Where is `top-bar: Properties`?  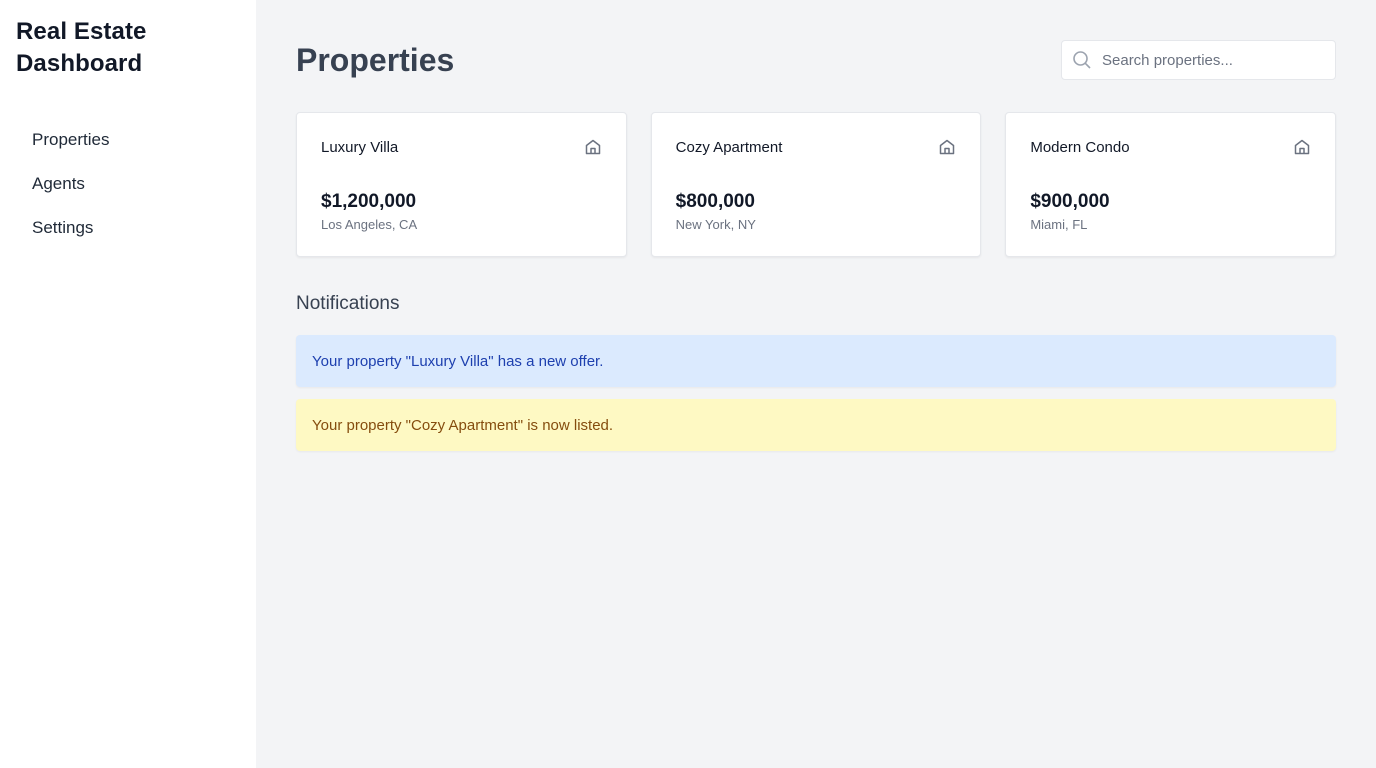
top-bar: Properties is located at coordinates (816, 60).